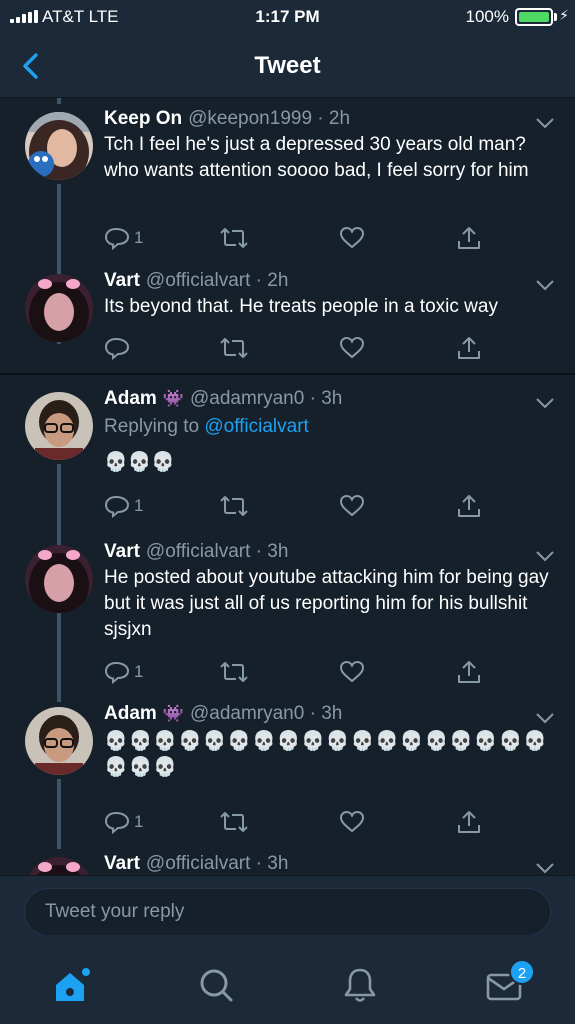 The width and height of the screenshot is (575, 1024). What do you see at coordinates (119, 348) in the screenshot?
I see `reply-button` at bounding box center [119, 348].